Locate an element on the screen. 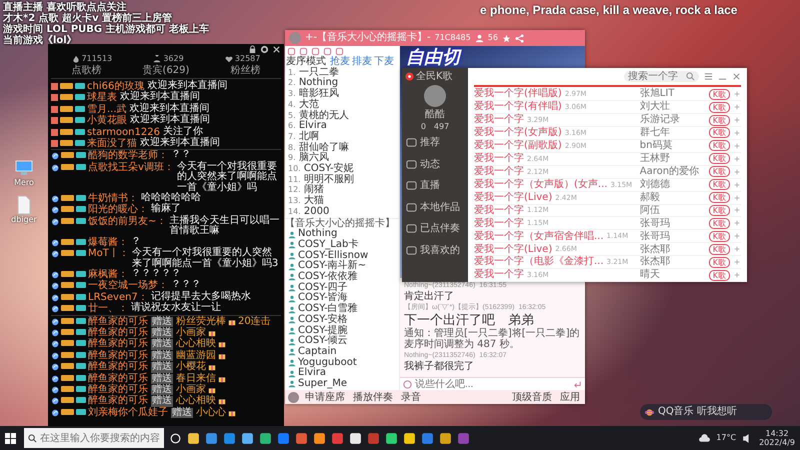  member-name: COSY-白雪雅 is located at coordinates (328, 309).